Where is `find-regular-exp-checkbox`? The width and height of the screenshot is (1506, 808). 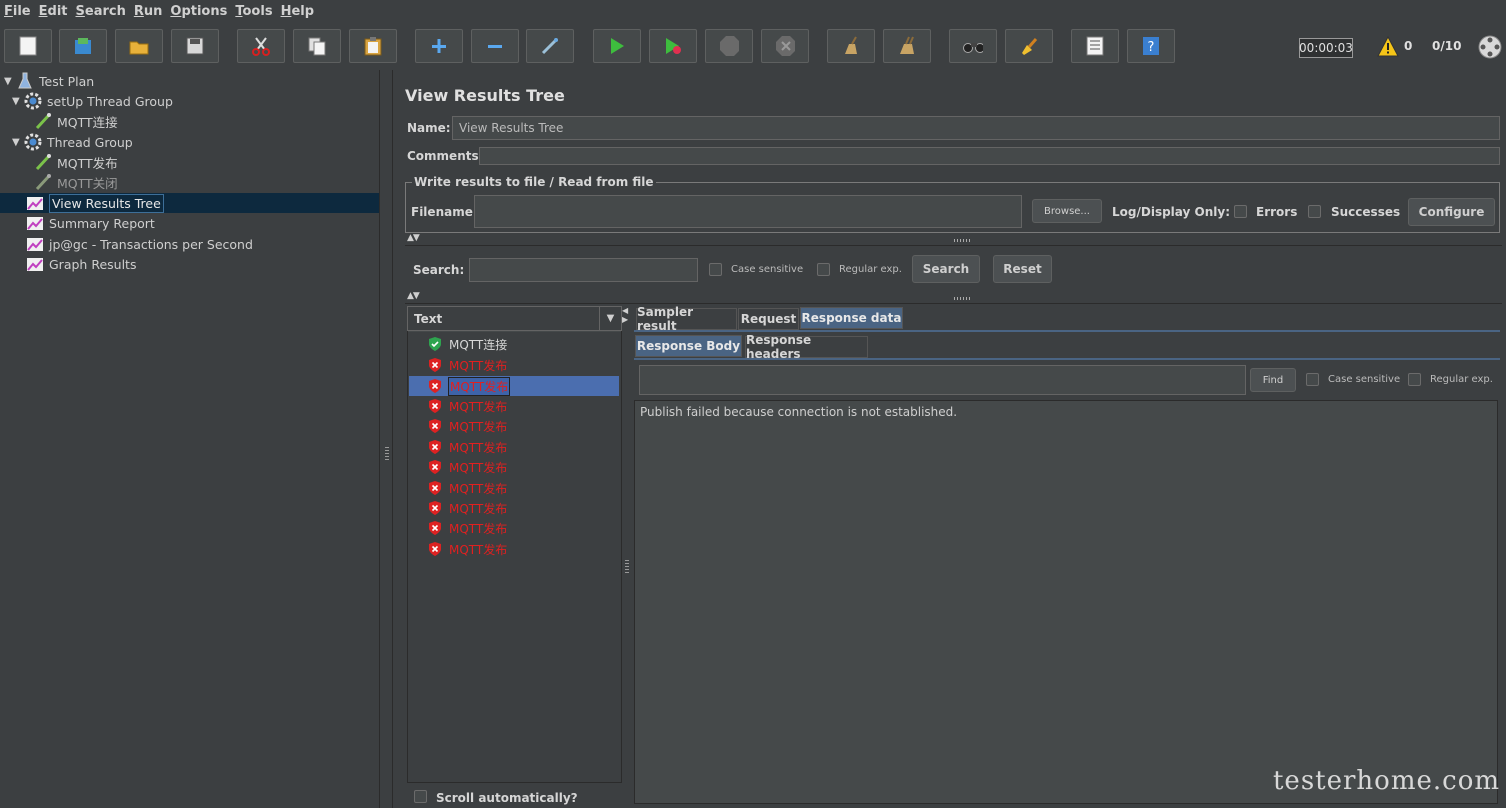 find-regular-exp-checkbox is located at coordinates (1414, 379).